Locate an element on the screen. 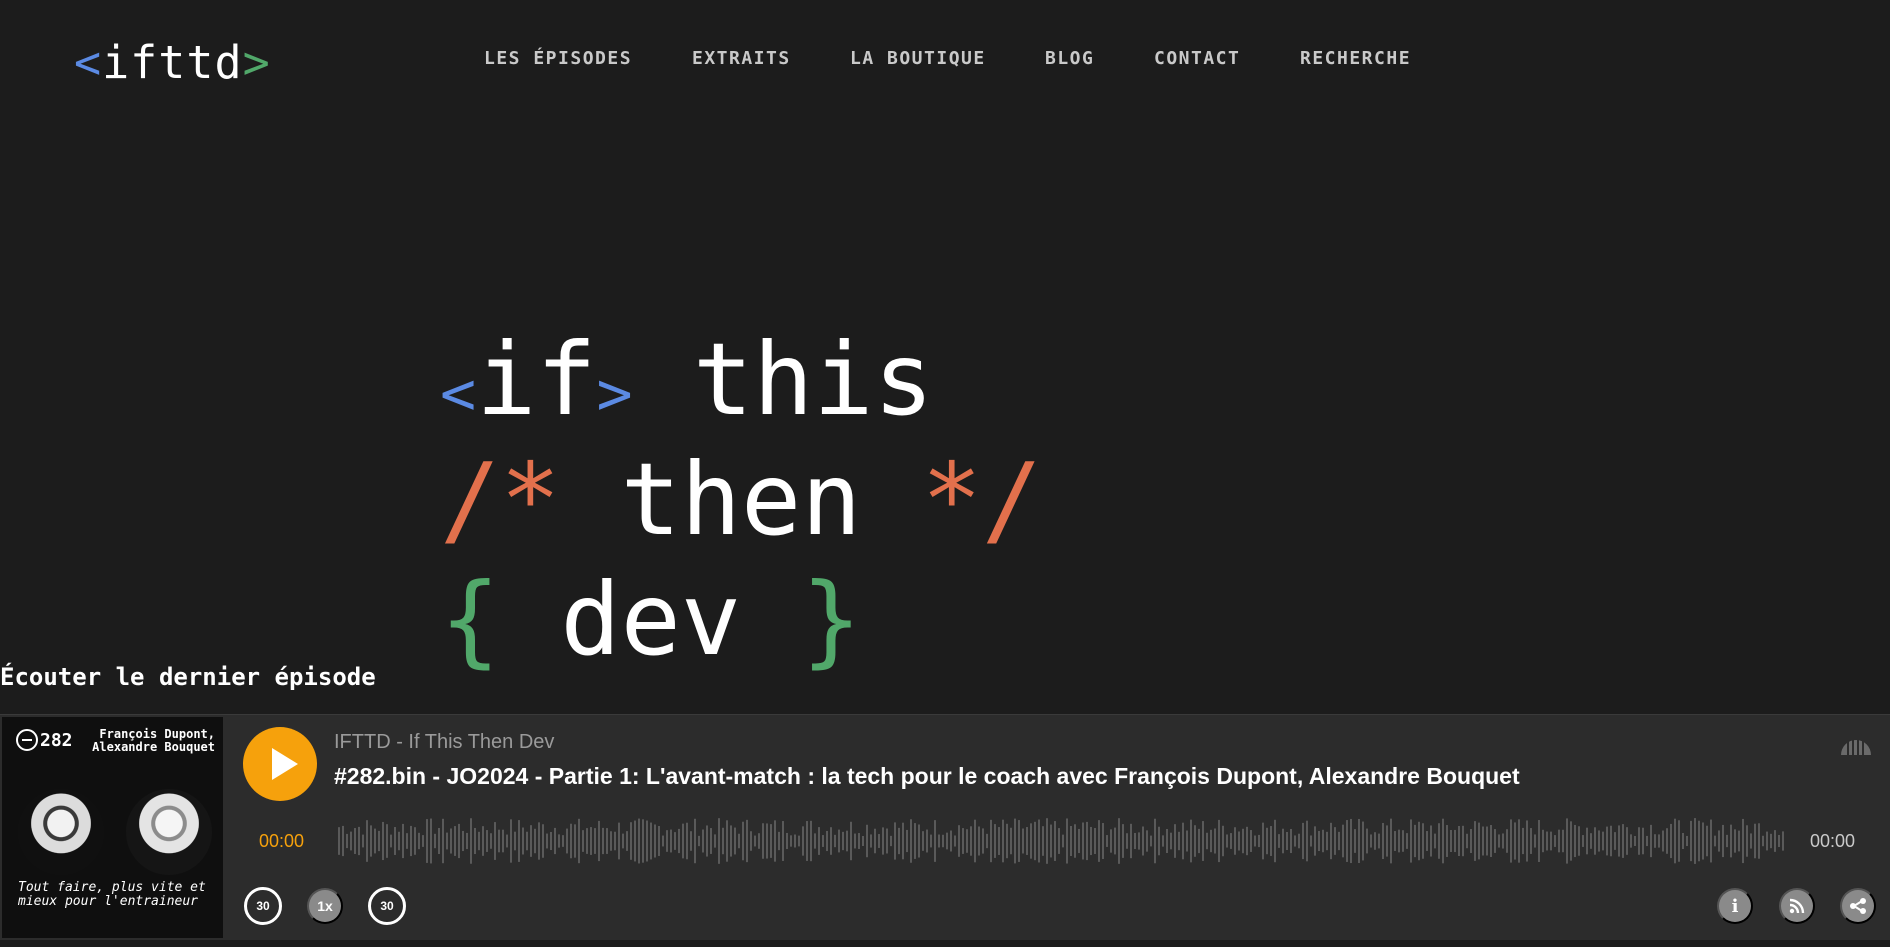  nav-recherche: RECHERCHE is located at coordinates (1355, 58).